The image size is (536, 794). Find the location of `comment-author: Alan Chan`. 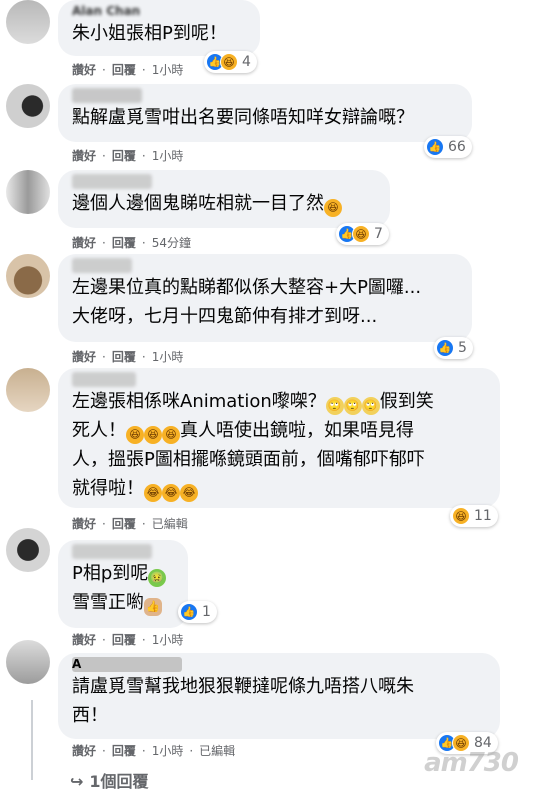

comment-author: Alan Chan is located at coordinates (159, 11).